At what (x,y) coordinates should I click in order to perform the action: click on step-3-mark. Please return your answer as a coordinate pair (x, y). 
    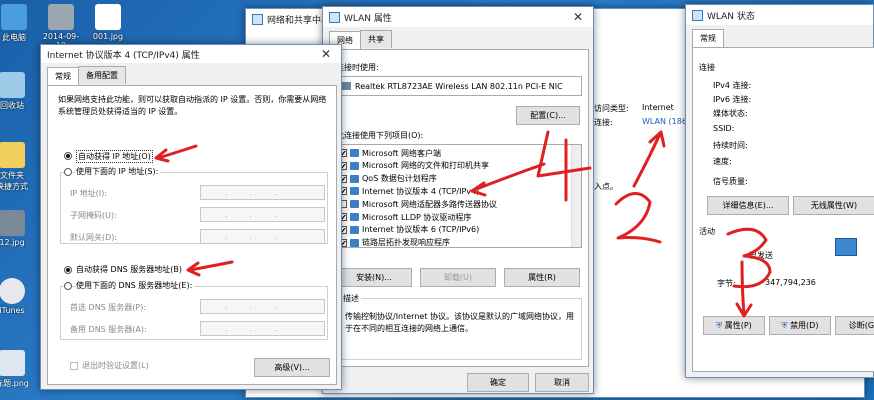
    Looking at the image, I should click on (749, 258).